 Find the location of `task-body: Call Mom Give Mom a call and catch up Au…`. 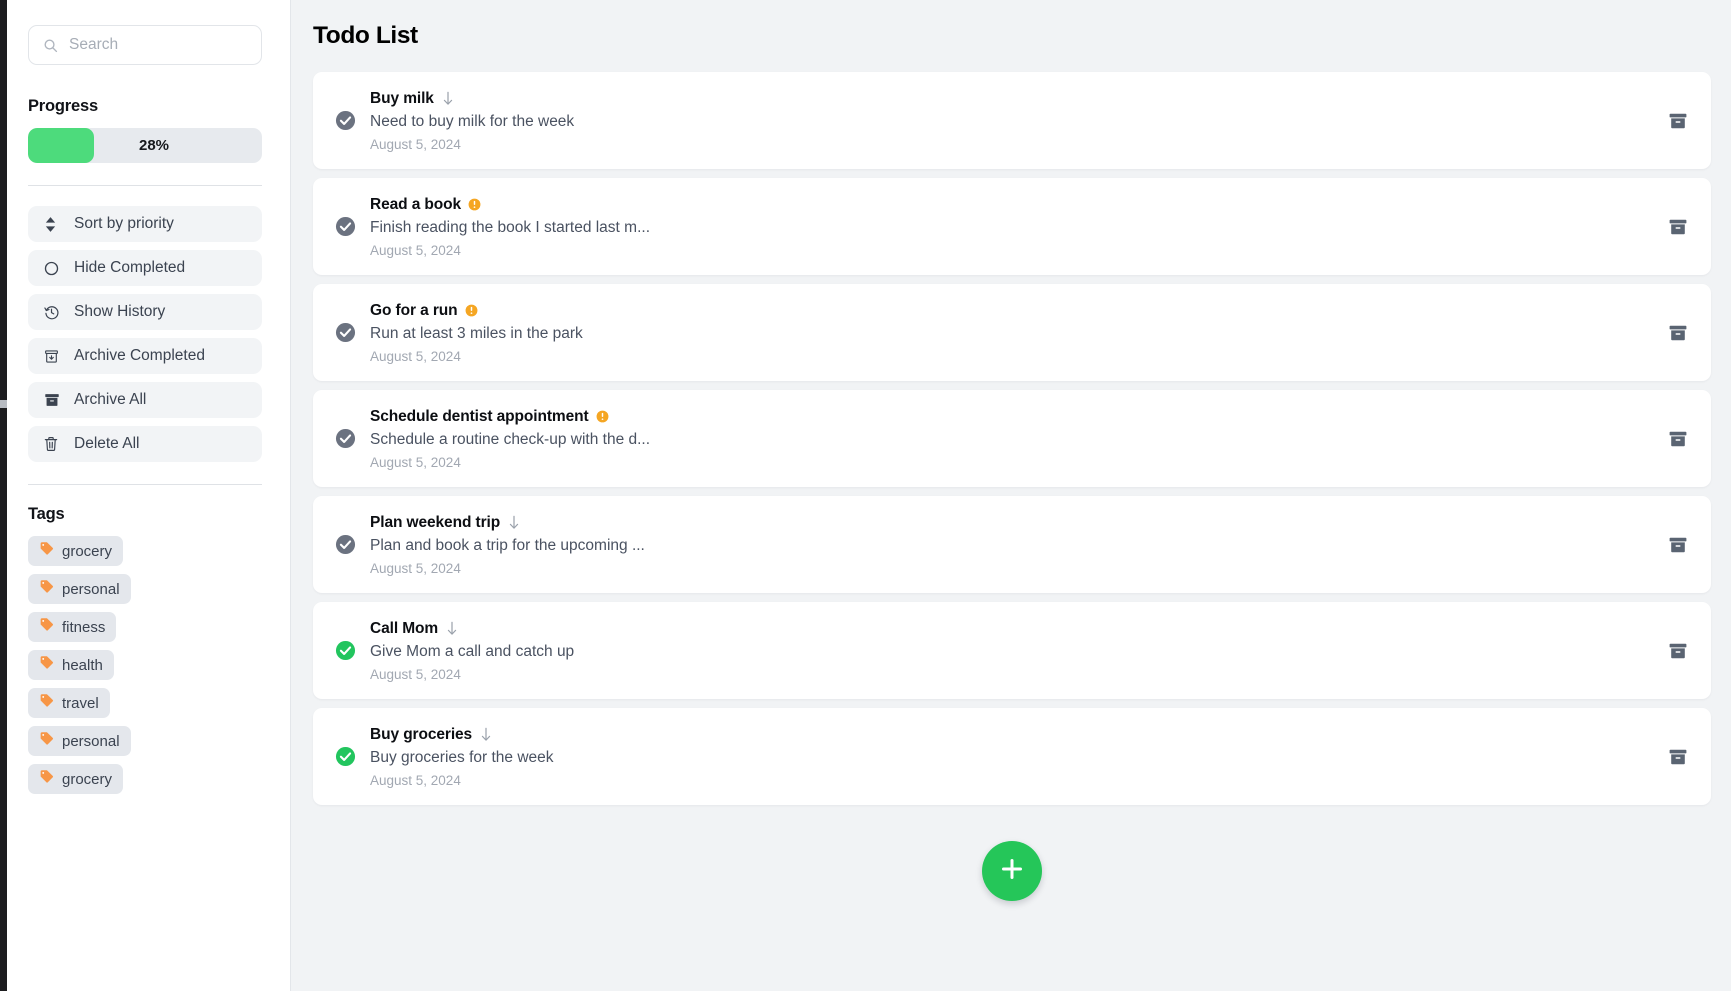

task-body: Call Mom Give Mom a call and catch up Au… is located at coordinates (1012, 651).